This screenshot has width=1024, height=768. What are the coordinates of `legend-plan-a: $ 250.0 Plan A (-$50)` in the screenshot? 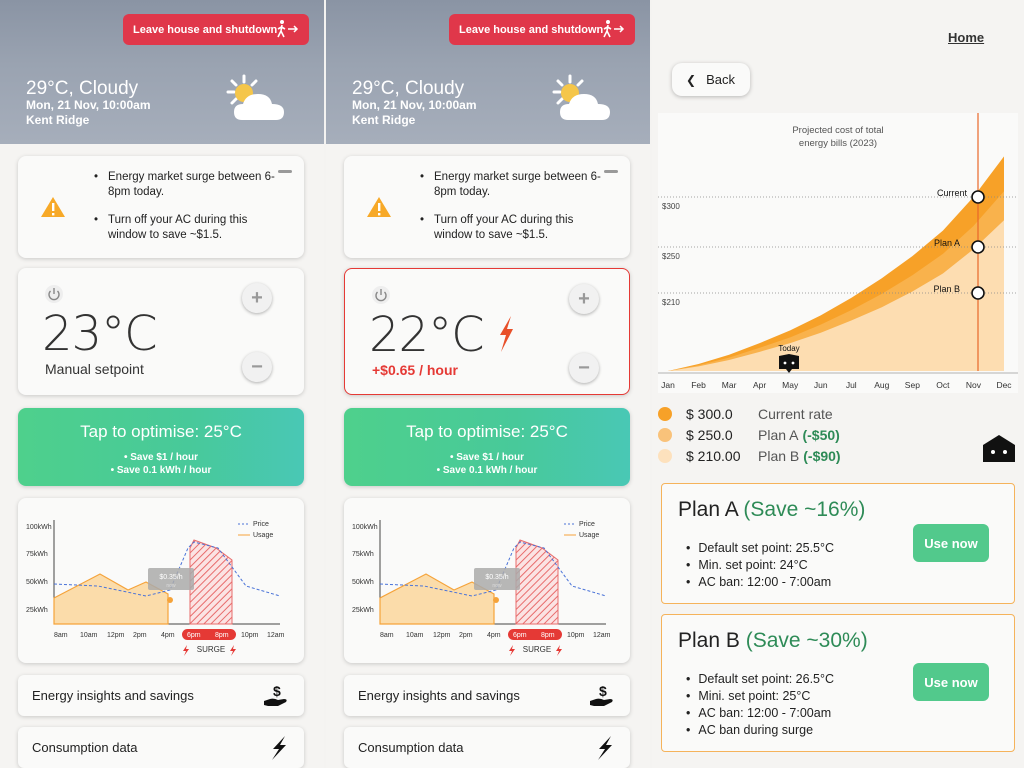 It's located at (749, 435).